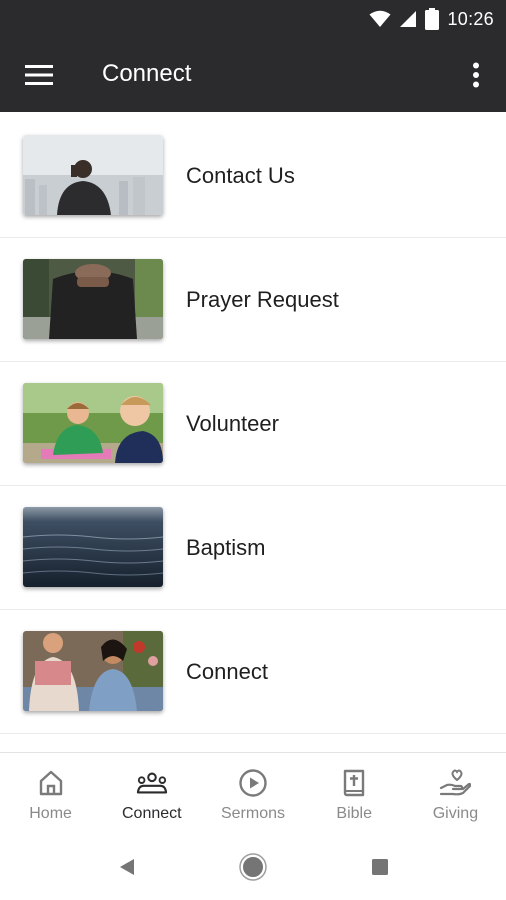 The width and height of the screenshot is (506, 900). I want to click on app-bar: Connect, so click(253, 75).